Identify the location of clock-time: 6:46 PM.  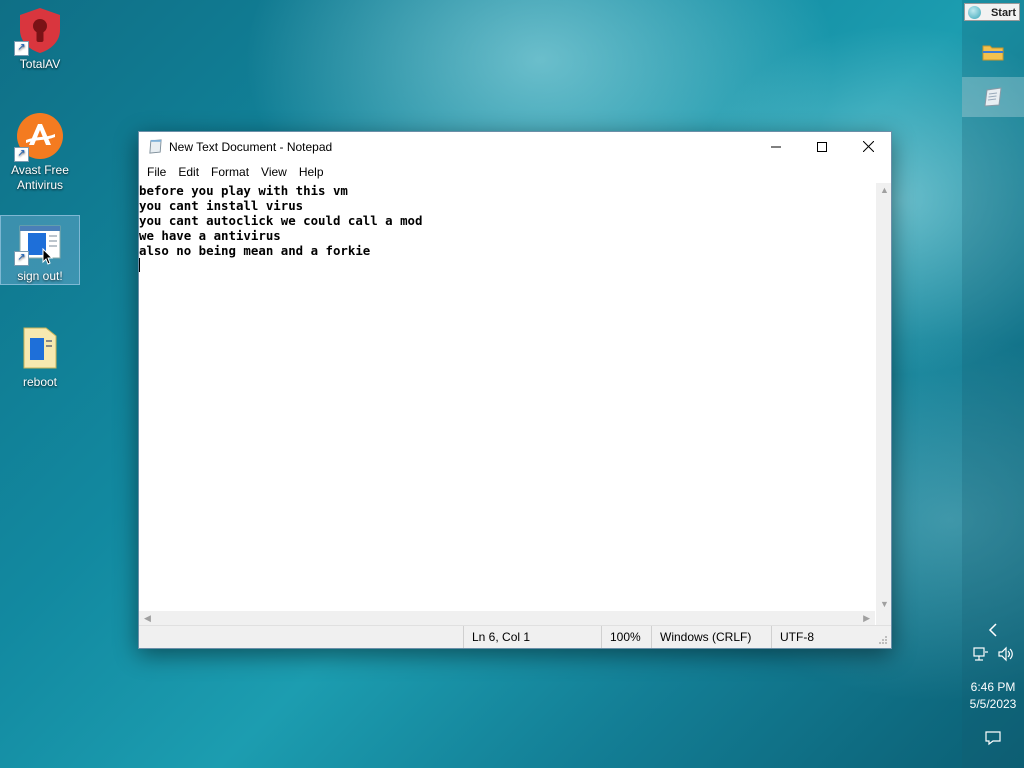
(993, 687).